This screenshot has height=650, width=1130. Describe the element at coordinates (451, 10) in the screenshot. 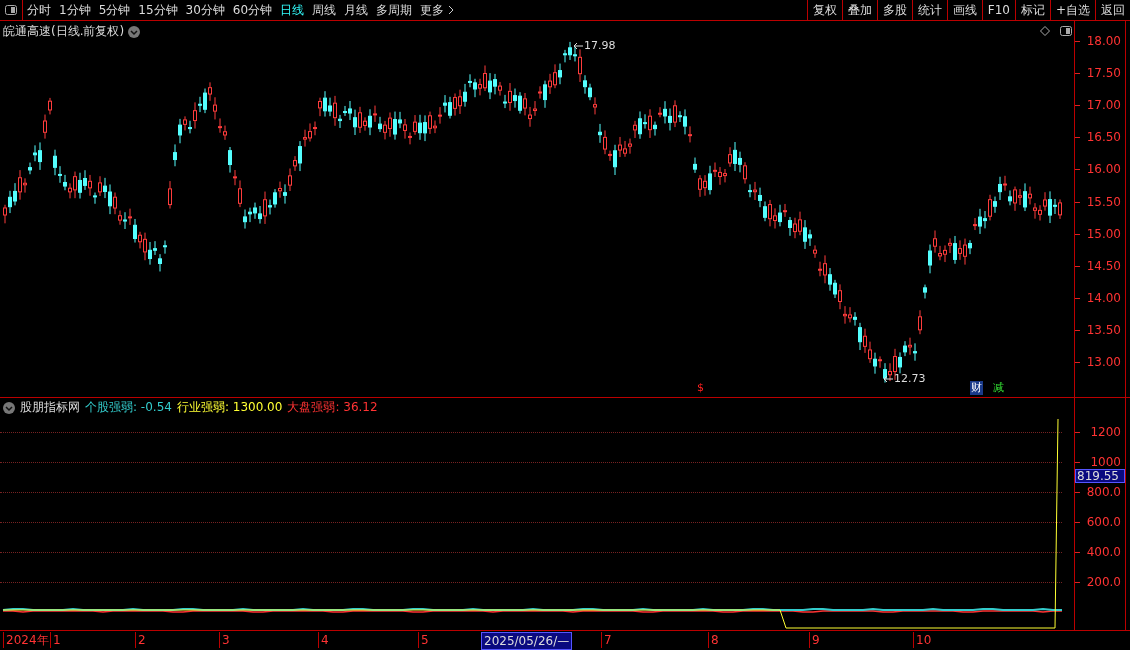

I see `chevron-right-icon` at that location.